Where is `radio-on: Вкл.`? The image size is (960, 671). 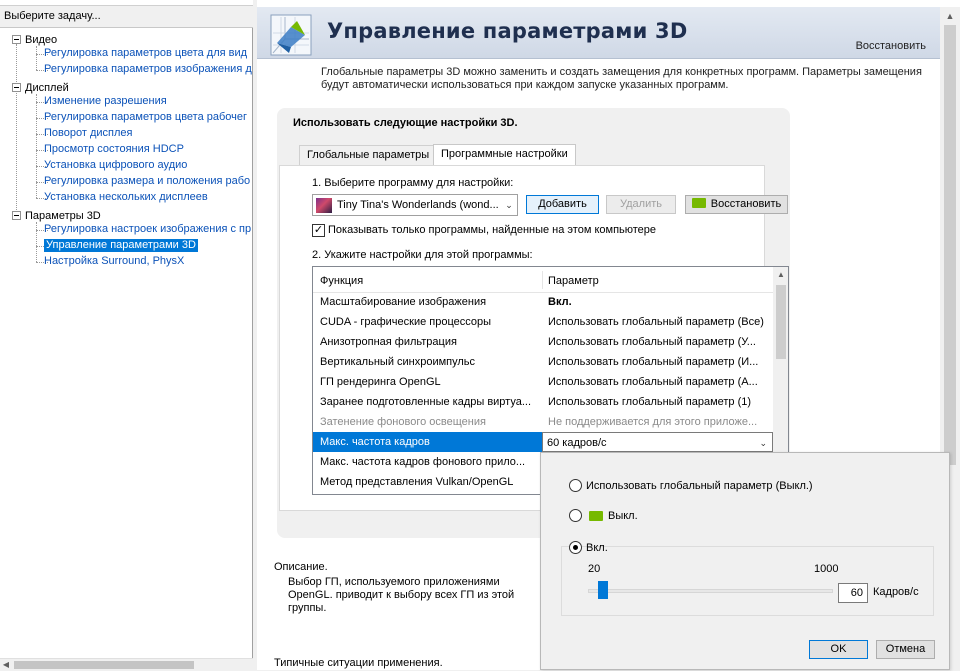
radio-on: Вкл. is located at coordinates (588, 547).